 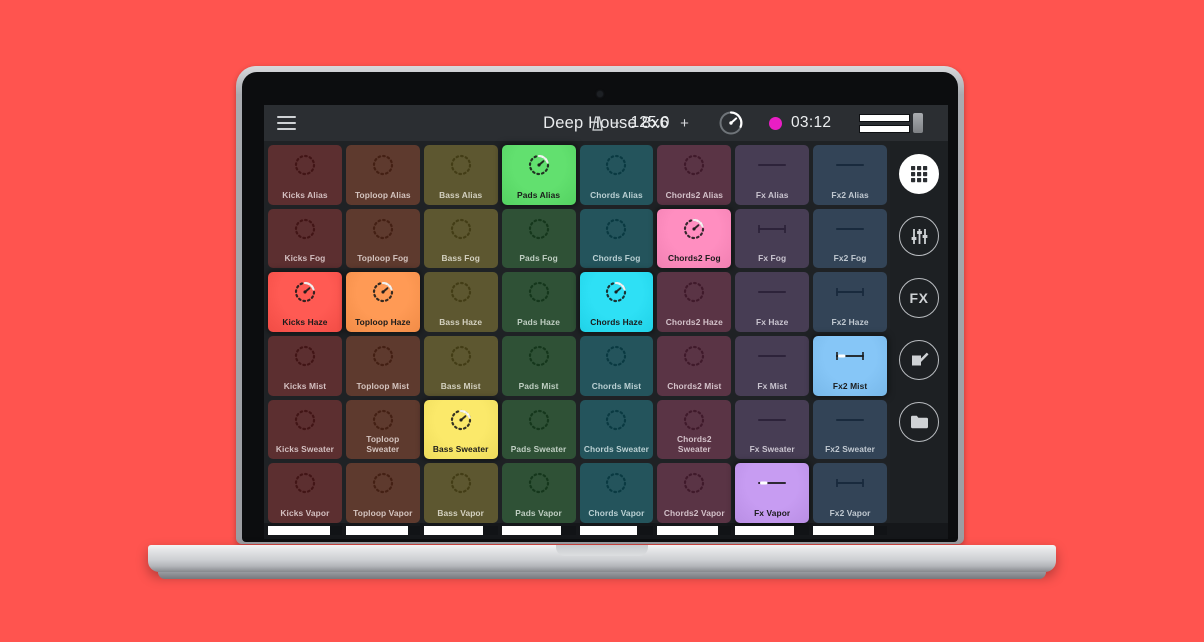 What do you see at coordinates (538, 513) in the screenshot?
I see `clip-label: Pads Vapor` at bounding box center [538, 513].